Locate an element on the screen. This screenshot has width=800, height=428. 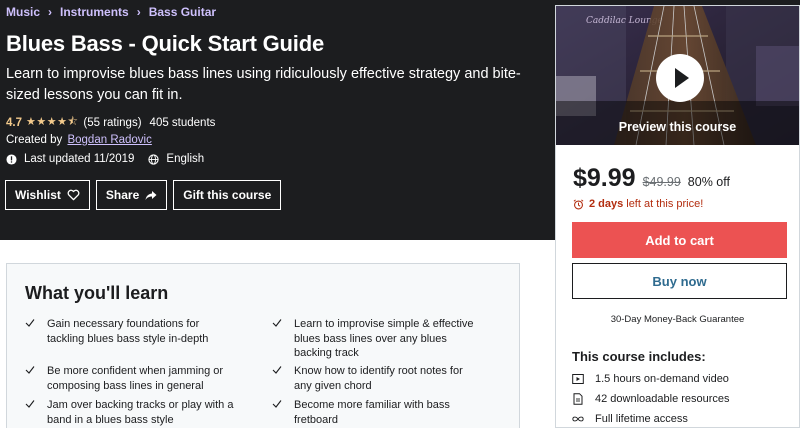
preview-label: Preview this course is located at coordinates (677, 127).